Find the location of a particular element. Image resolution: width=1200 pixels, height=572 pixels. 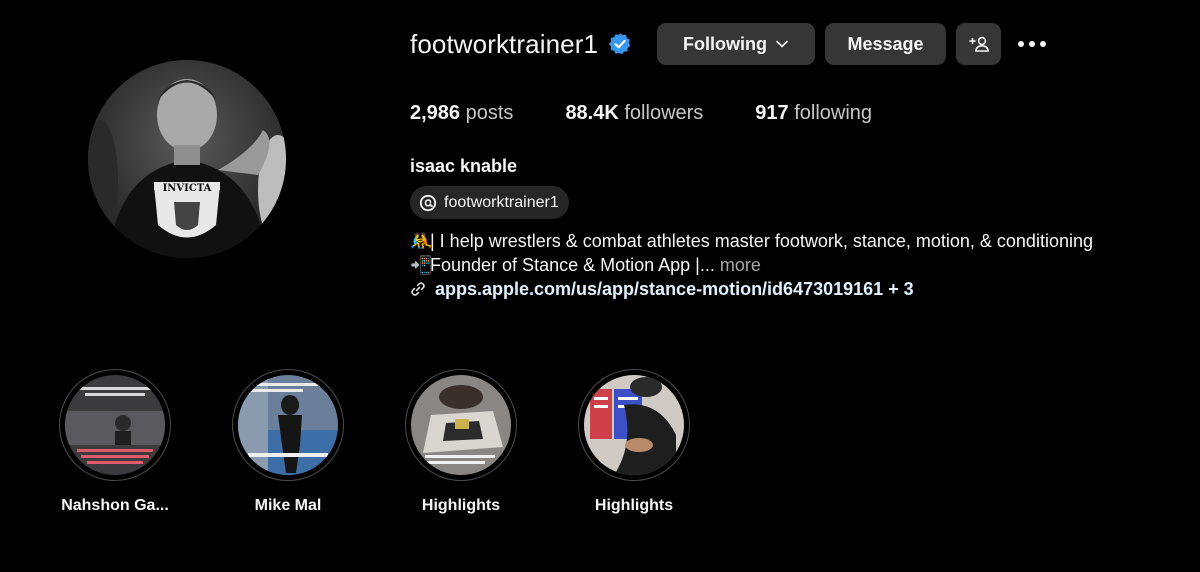

avatar-image: INVICTA is located at coordinates (187, 159).